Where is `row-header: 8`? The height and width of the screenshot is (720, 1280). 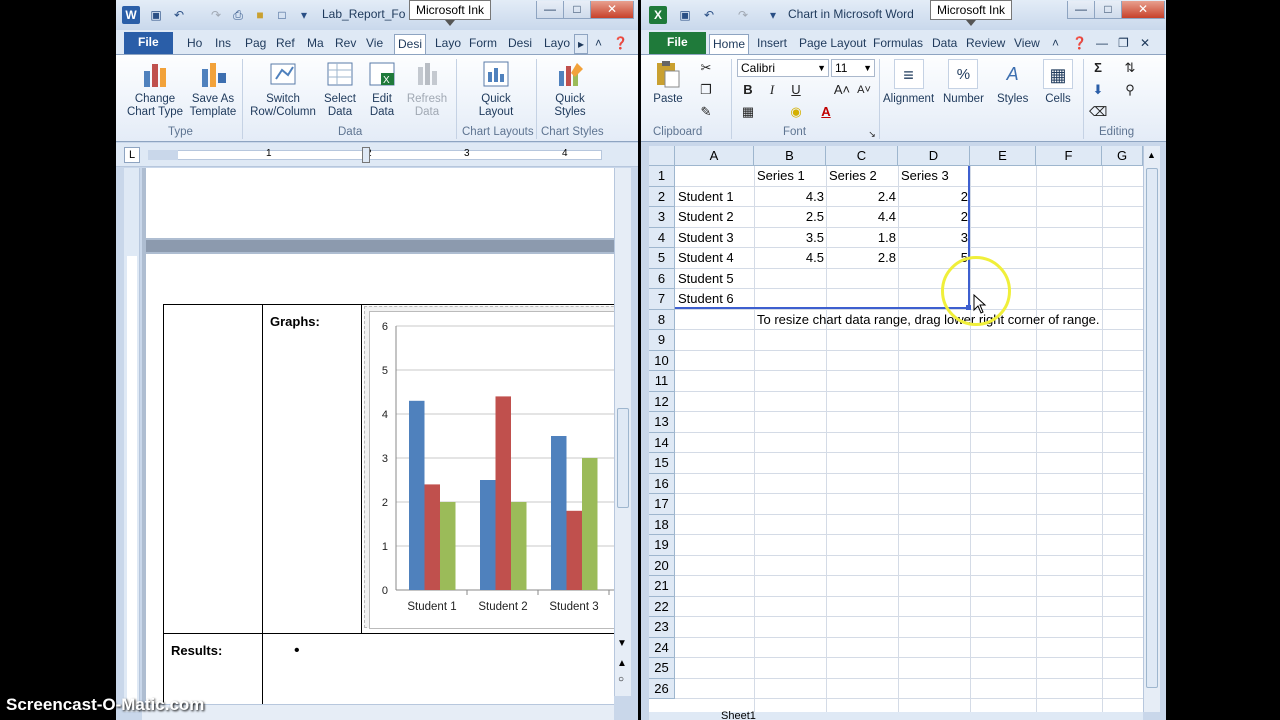 row-header: 8 is located at coordinates (662, 319).